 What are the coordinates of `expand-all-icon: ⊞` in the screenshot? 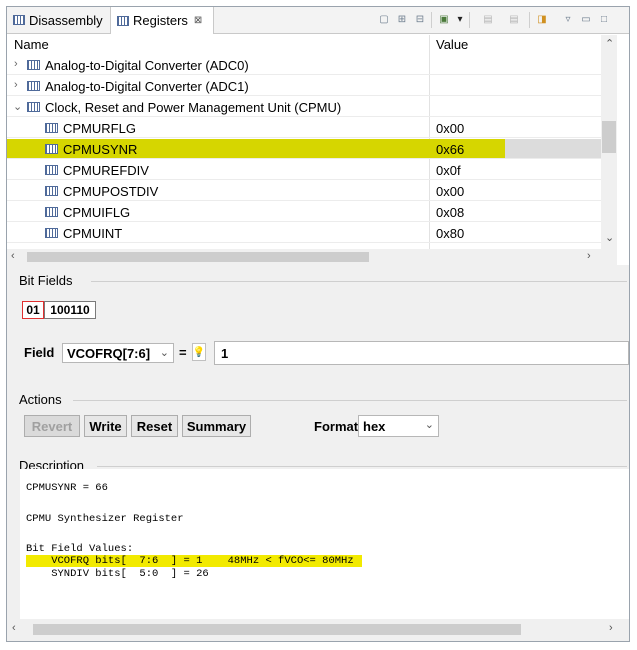 It's located at (402, 19).